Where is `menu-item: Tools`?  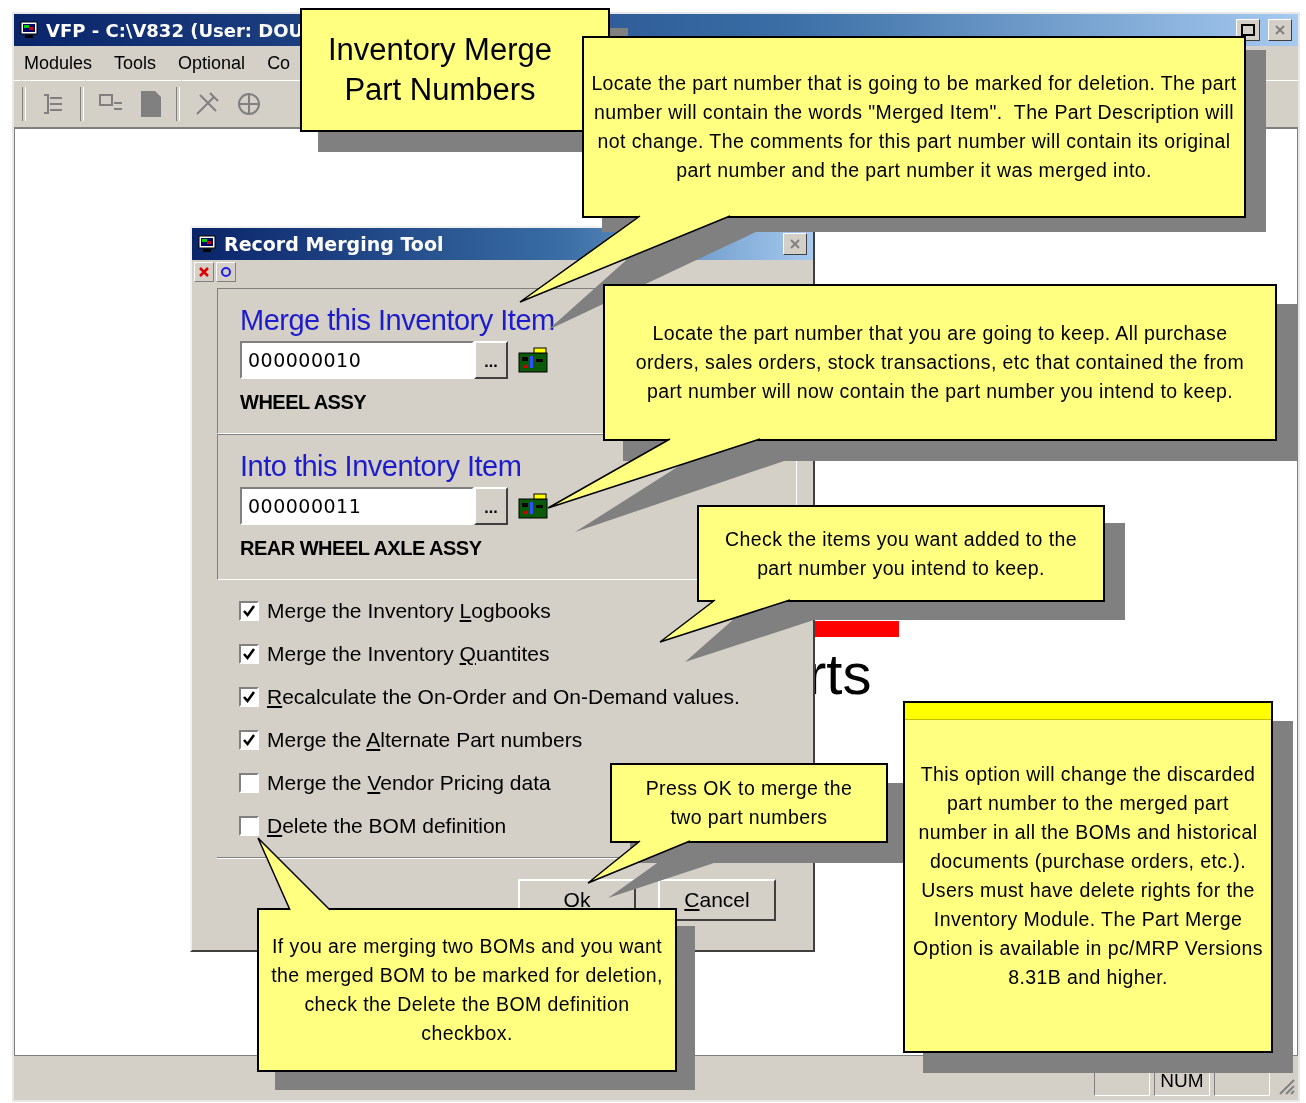 menu-item: Tools is located at coordinates (135, 63).